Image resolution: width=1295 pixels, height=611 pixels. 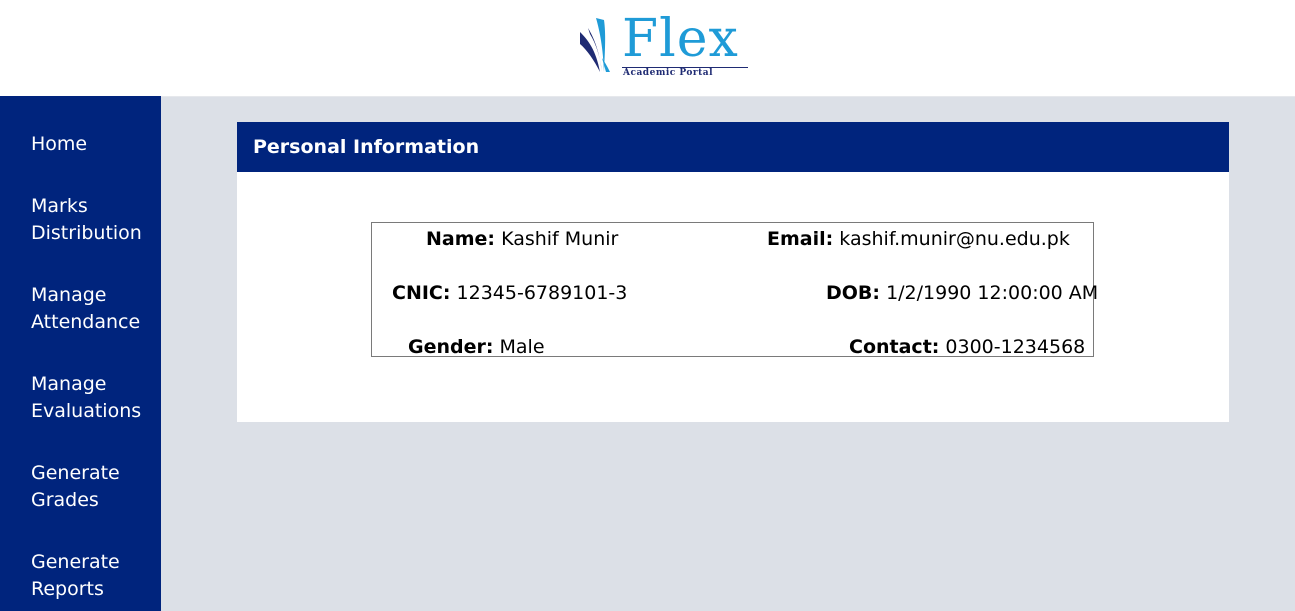 I want to click on name-field: Name: Kashif Munir, so click(x=522, y=239).